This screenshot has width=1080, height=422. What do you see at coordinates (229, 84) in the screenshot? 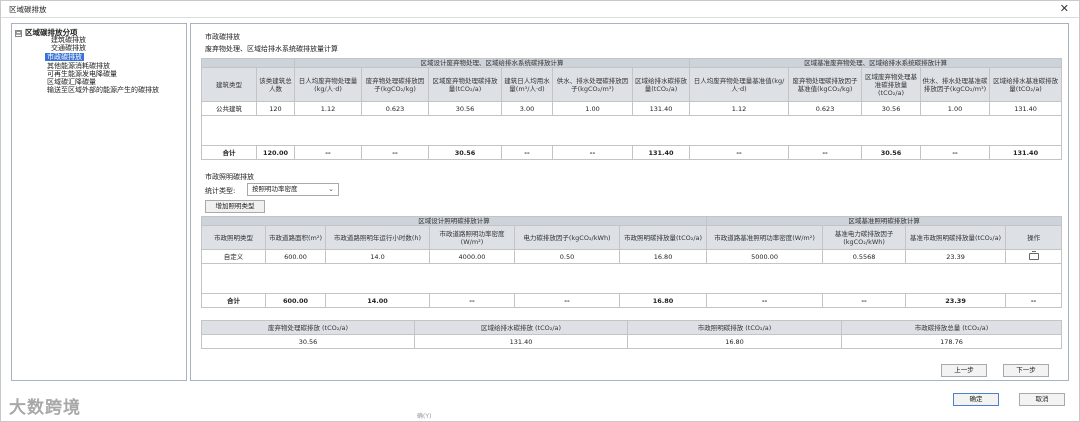
I see `column-header: 建筑类型` at bounding box center [229, 84].